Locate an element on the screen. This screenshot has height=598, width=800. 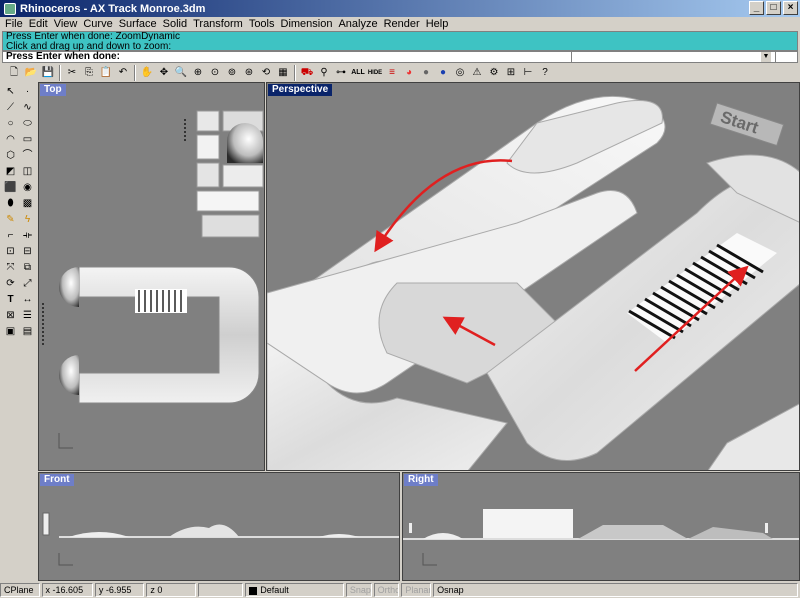
cplane-icon: ⊞ is located at coordinates (511, 73).